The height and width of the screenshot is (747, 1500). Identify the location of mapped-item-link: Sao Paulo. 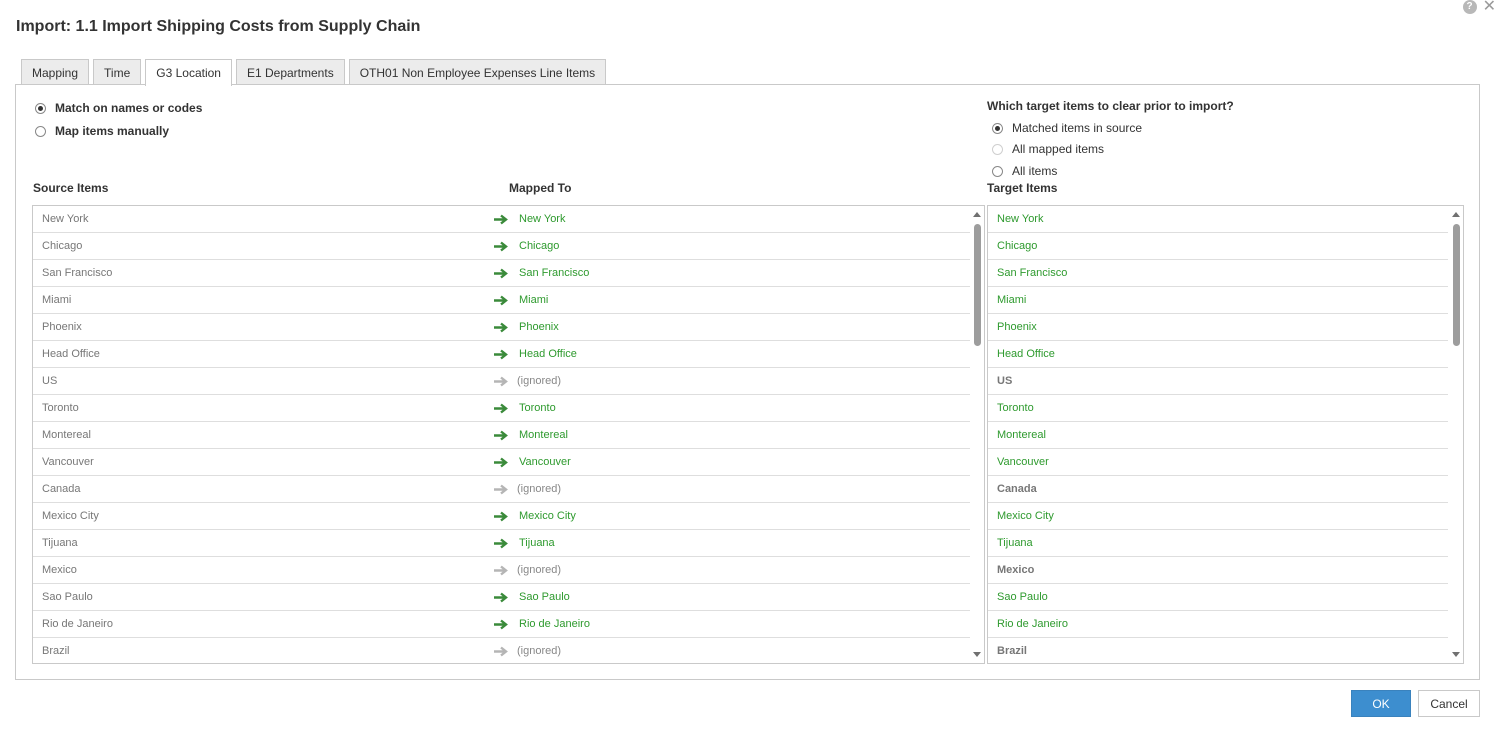
(544, 597).